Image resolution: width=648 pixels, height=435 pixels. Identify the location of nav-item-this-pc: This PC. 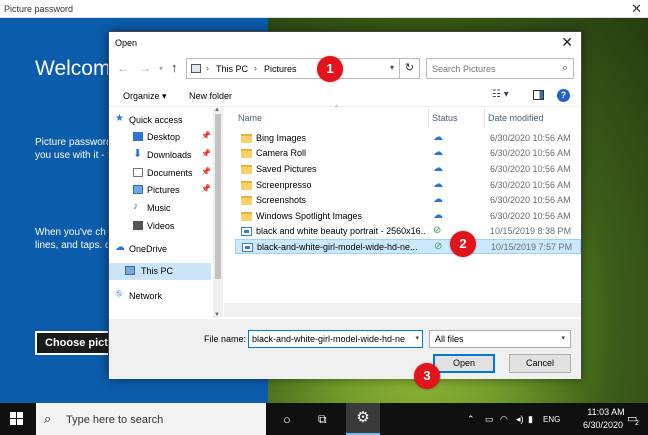
(160, 271).